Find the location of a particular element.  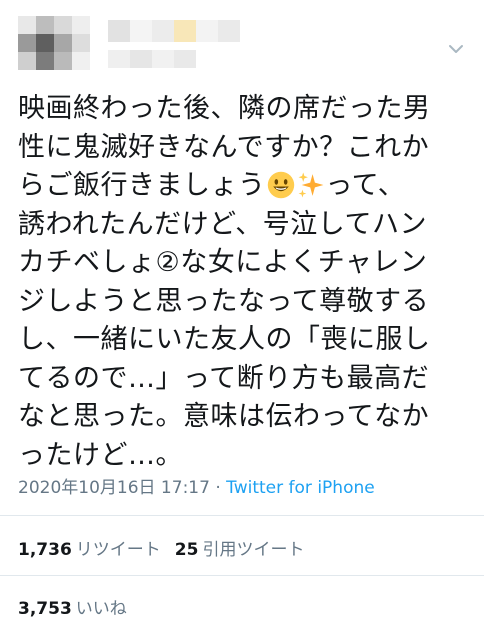

quotes-label: 引用ツイート is located at coordinates (253, 550).